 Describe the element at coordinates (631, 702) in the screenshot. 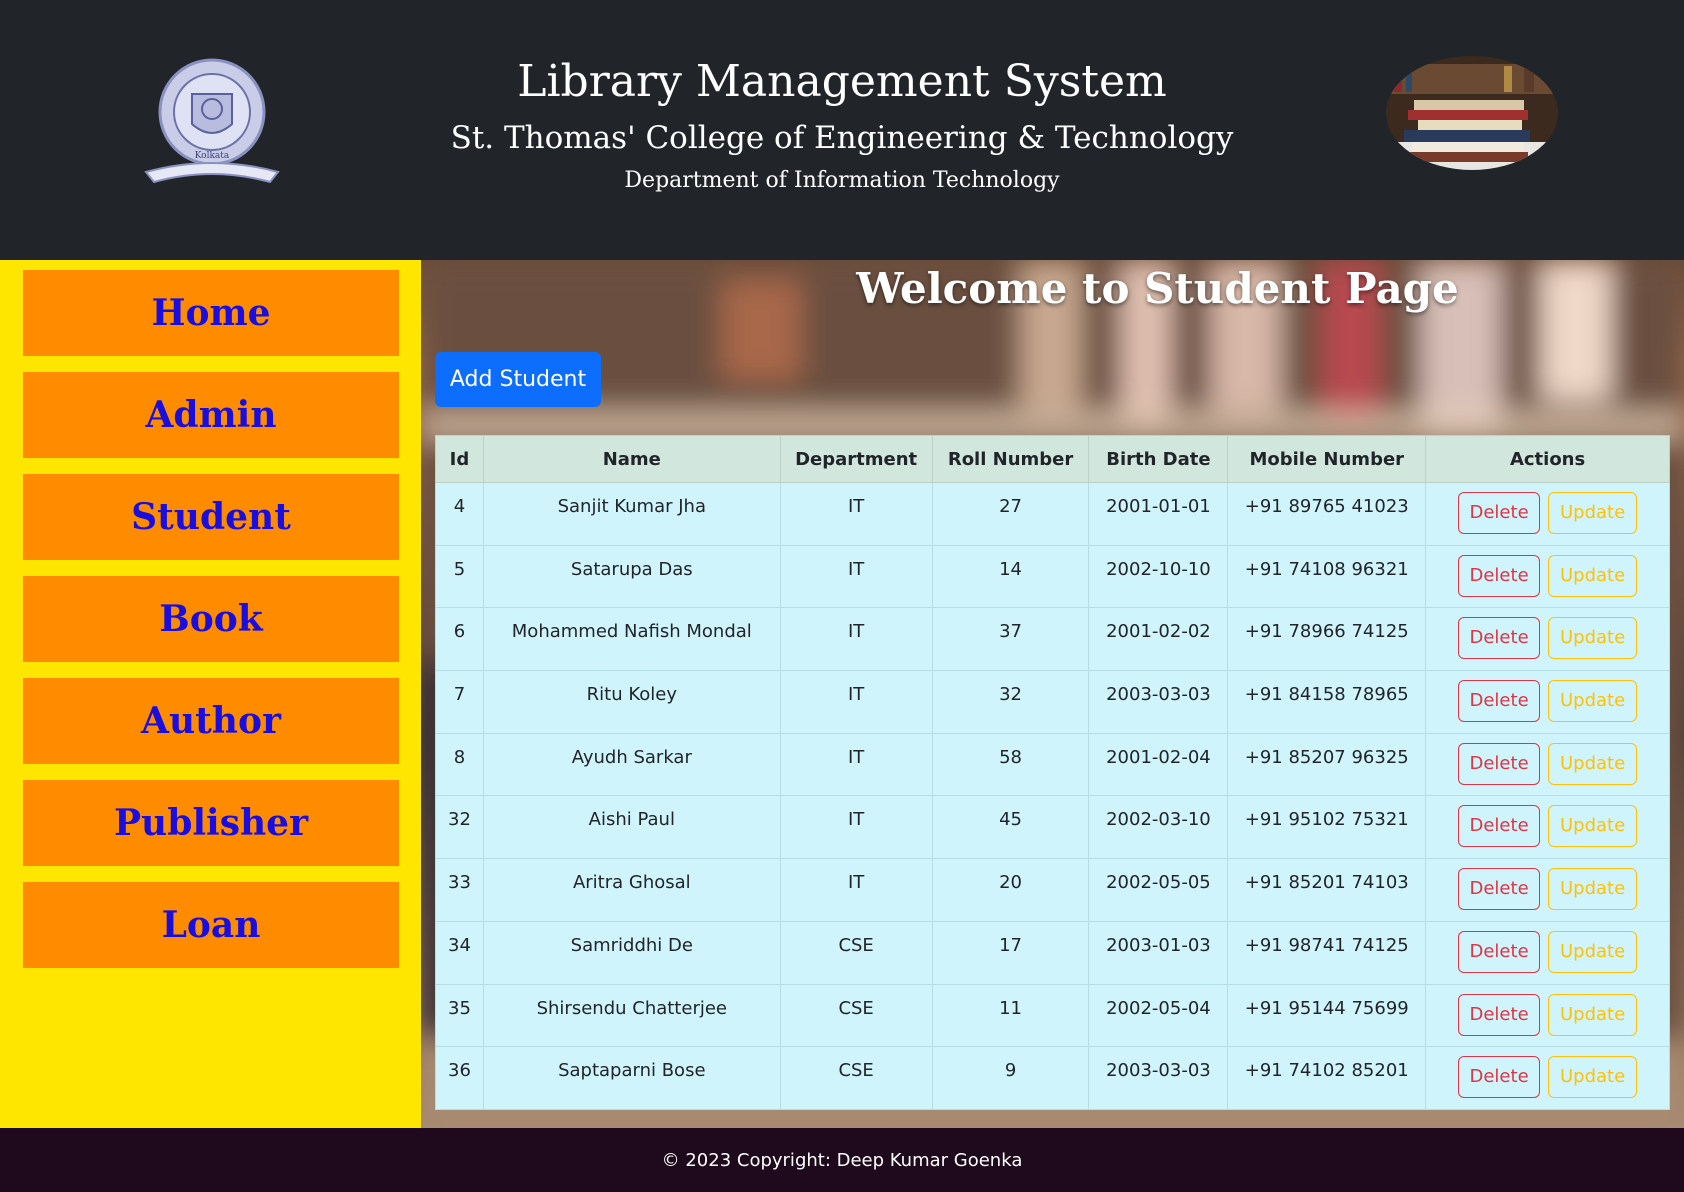

I see `cell-name: Ritu Koley` at that location.